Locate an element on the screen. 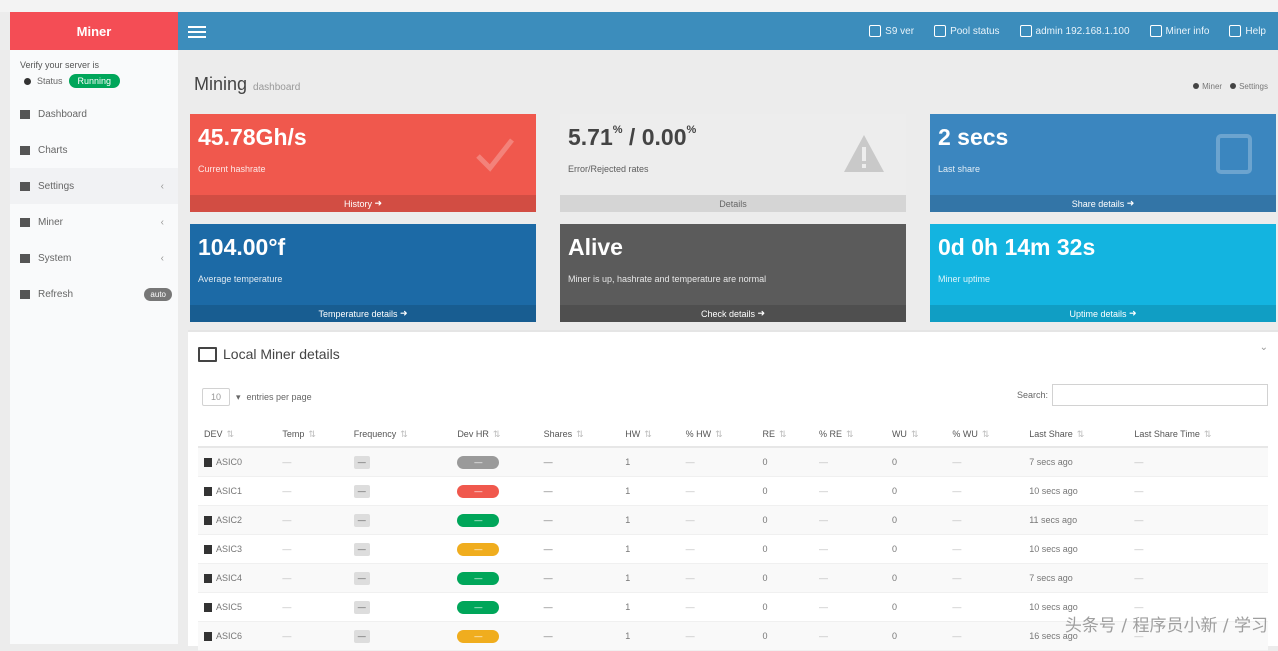  page-length-control: 10 ▾ entries per page is located at coordinates (257, 397).